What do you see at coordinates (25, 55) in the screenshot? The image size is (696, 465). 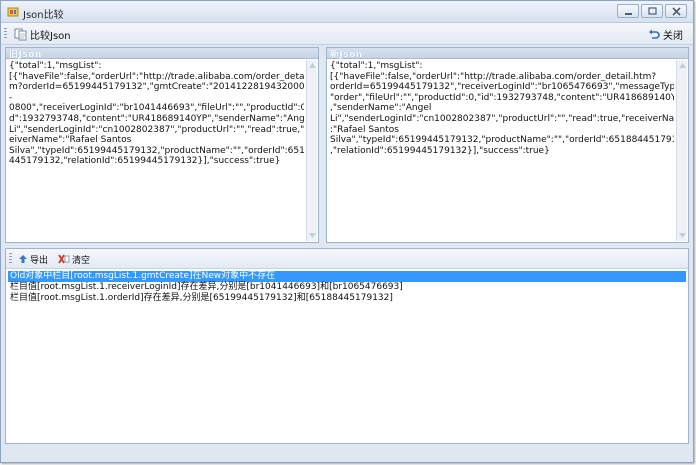 I see `old-json-title: 旧Json` at bounding box center [25, 55].